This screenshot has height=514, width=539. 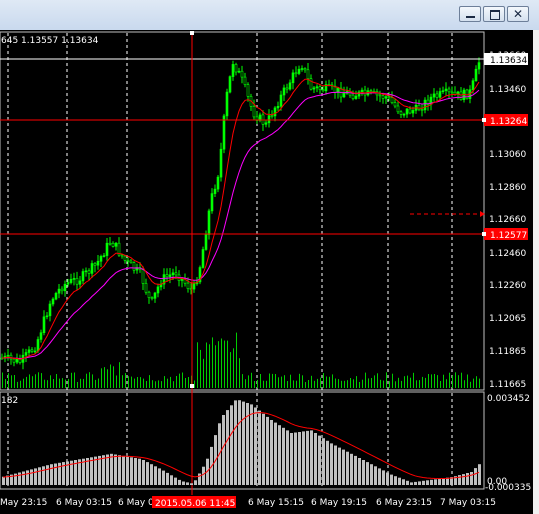 What do you see at coordinates (508, 443) in the screenshot?
I see `oscillator-axis: 0.003452 0.00 -0.000335` at bounding box center [508, 443].